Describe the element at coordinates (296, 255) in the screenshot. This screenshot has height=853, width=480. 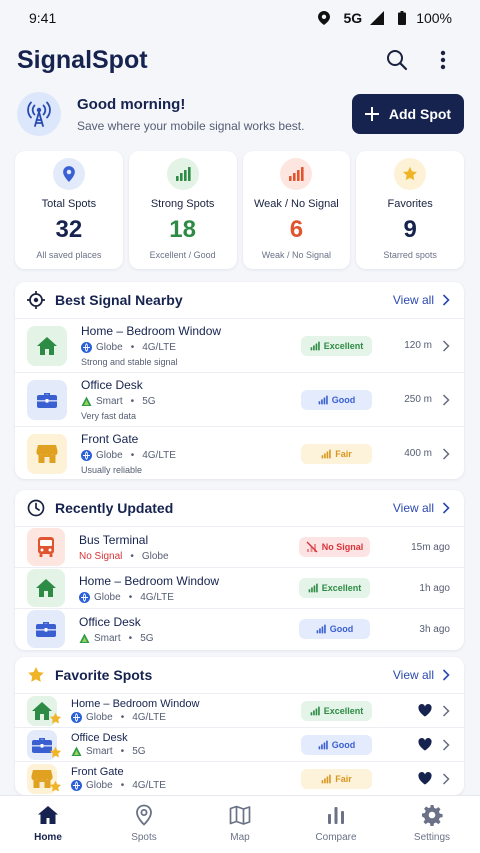
I see `stat-subtitle: Weak / No Signal` at that location.